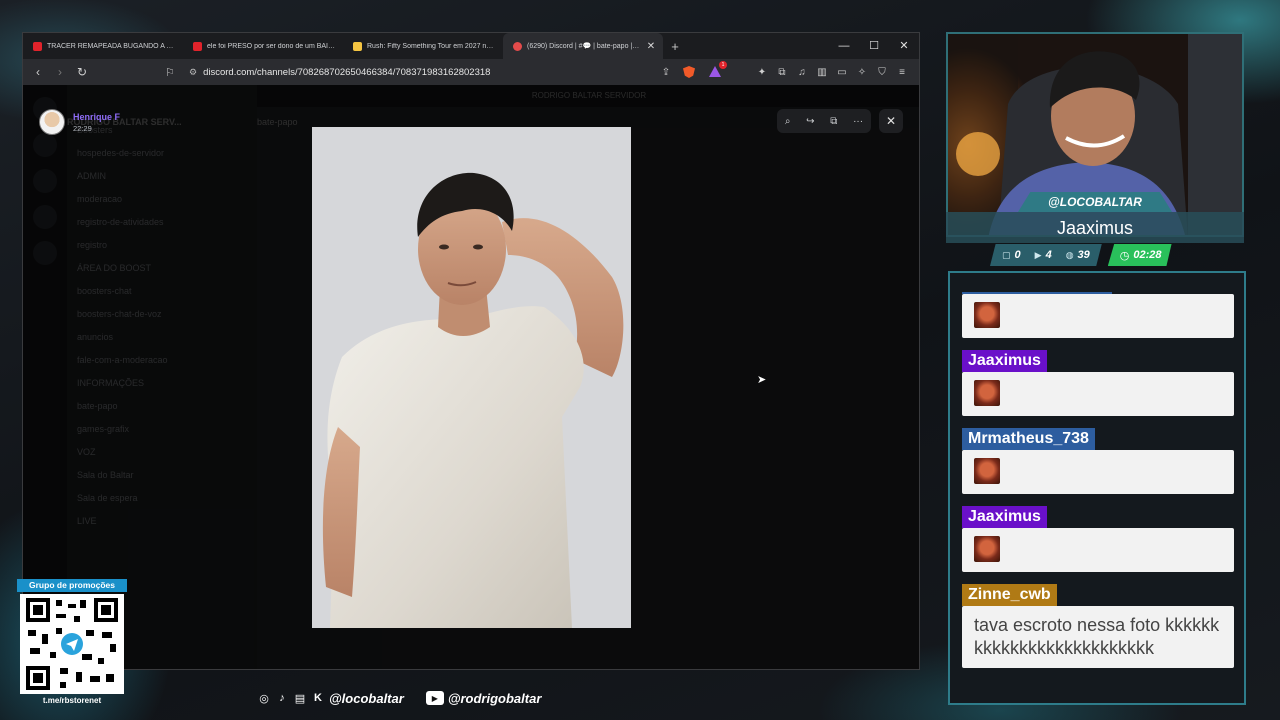 The image size is (1280, 720). I want to click on more-icon: ···, so click(858, 121).